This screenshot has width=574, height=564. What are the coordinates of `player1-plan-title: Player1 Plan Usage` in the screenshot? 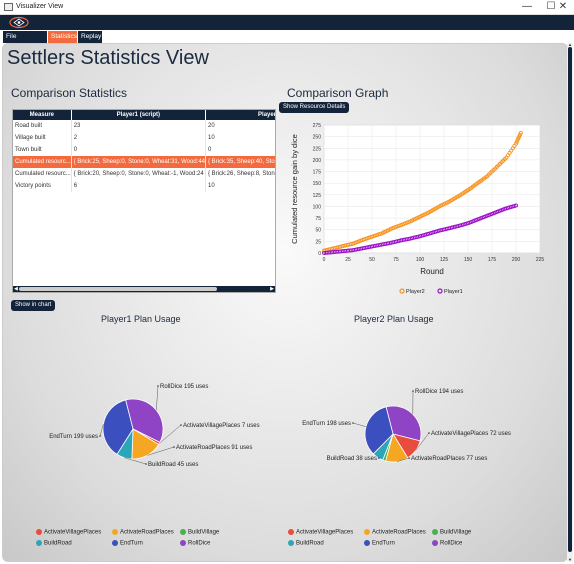 It's located at (141, 319).